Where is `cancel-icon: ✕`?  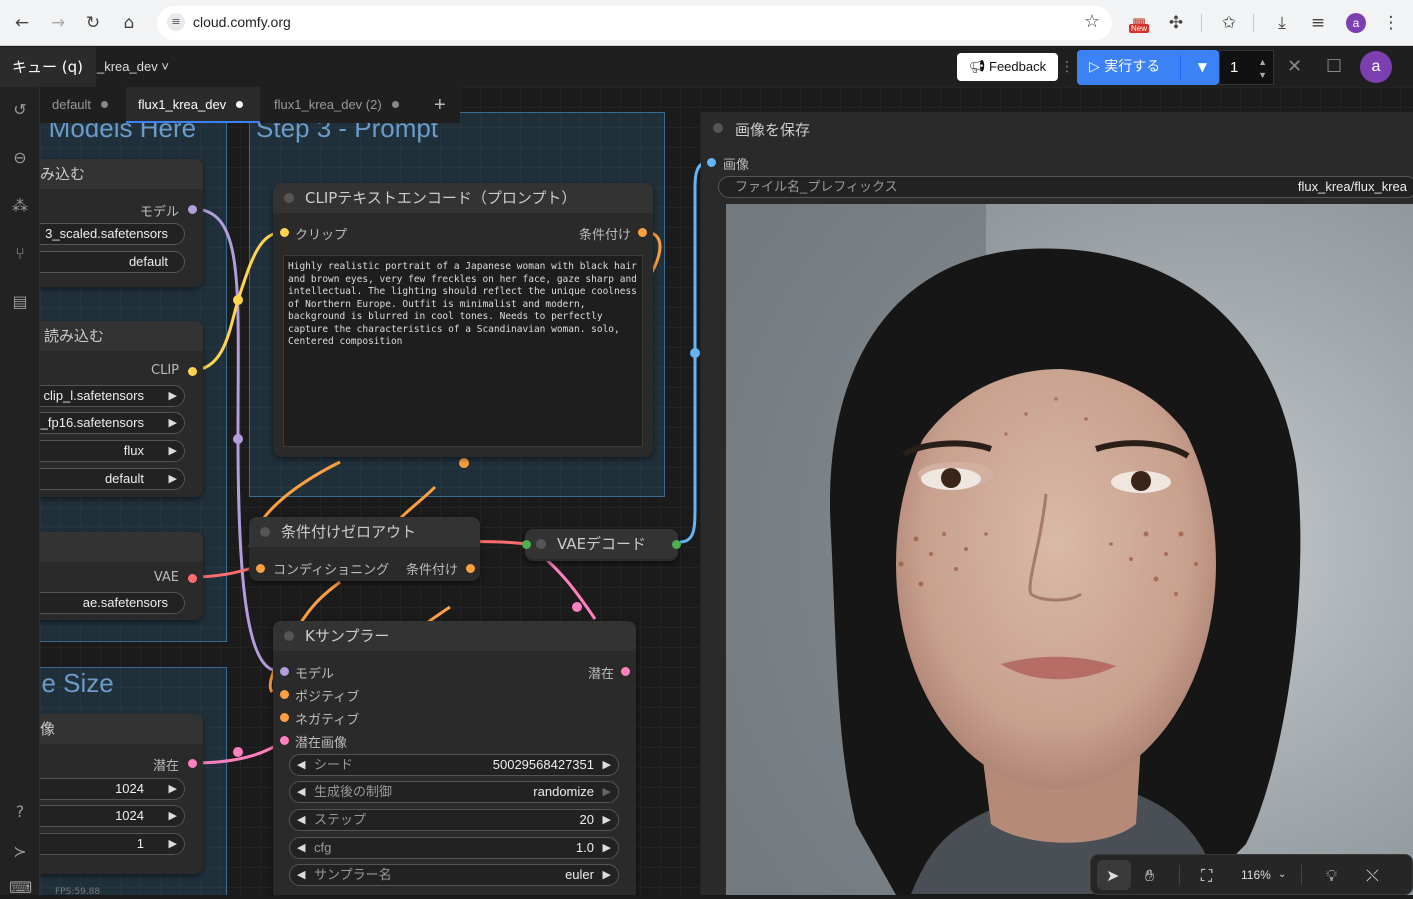 cancel-icon: ✕ is located at coordinates (1294, 66).